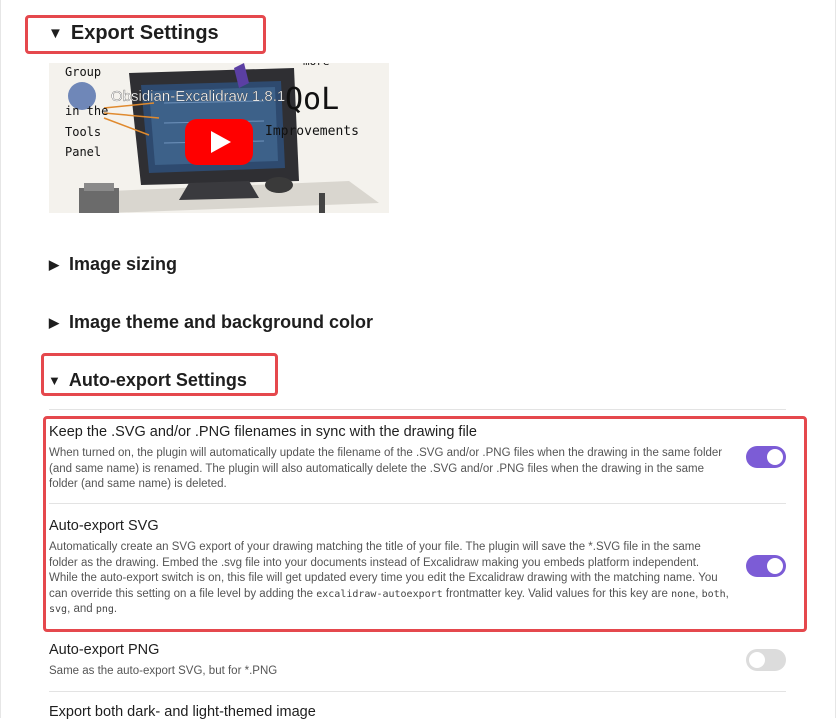  What do you see at coordinates (766, 566) in the screenshot?
I see `auto-export-svg-toggle` at bounding box center [766, 566].